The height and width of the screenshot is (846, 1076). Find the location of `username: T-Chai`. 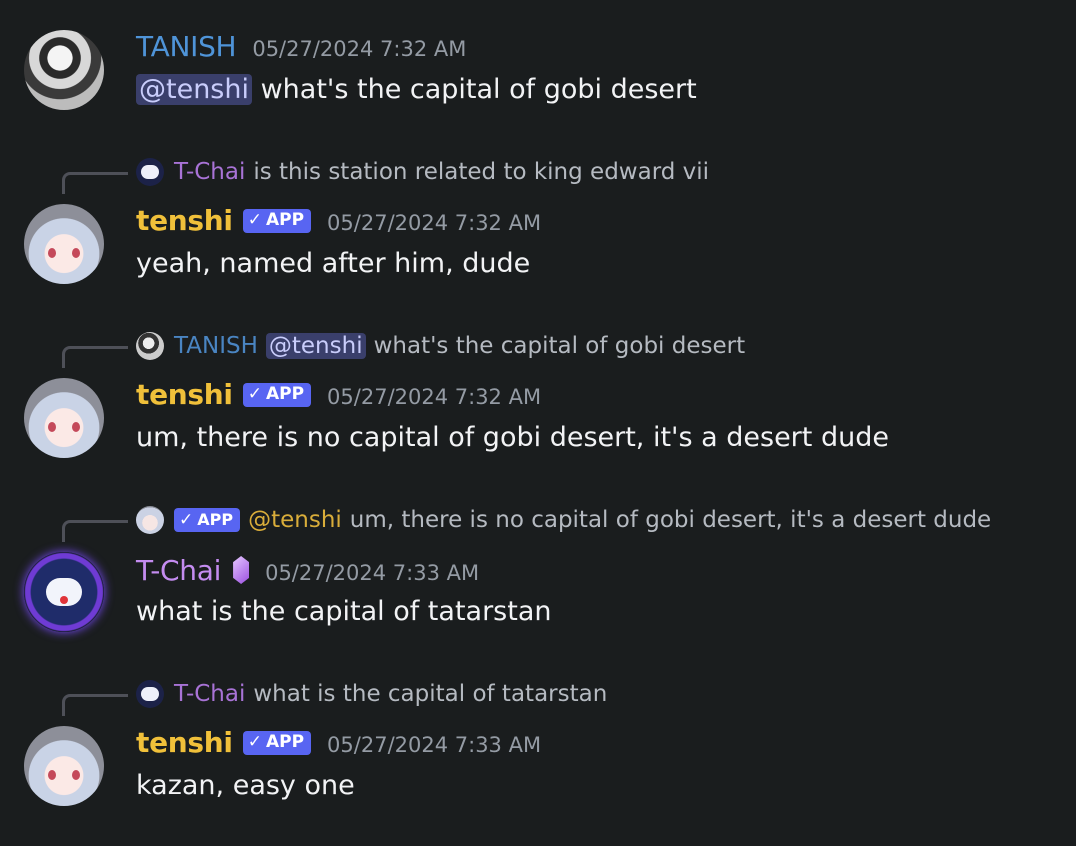

username: T-Chai is located at coordinates (178, 570).